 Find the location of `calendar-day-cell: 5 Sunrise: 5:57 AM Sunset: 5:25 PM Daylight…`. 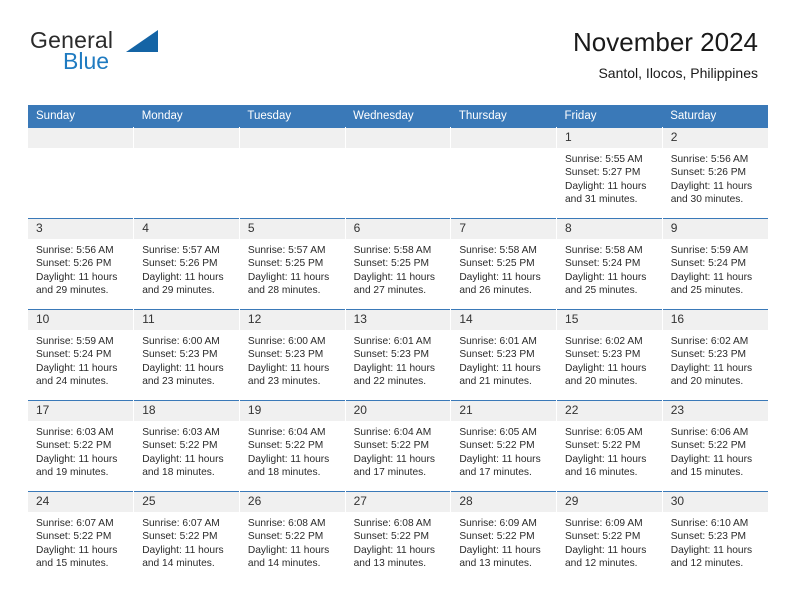

calendar-day-cell: 5 Sunrise: 5:57 AM Sunset: 5:25 PM Daylight… is located at coordinates (292, 264).